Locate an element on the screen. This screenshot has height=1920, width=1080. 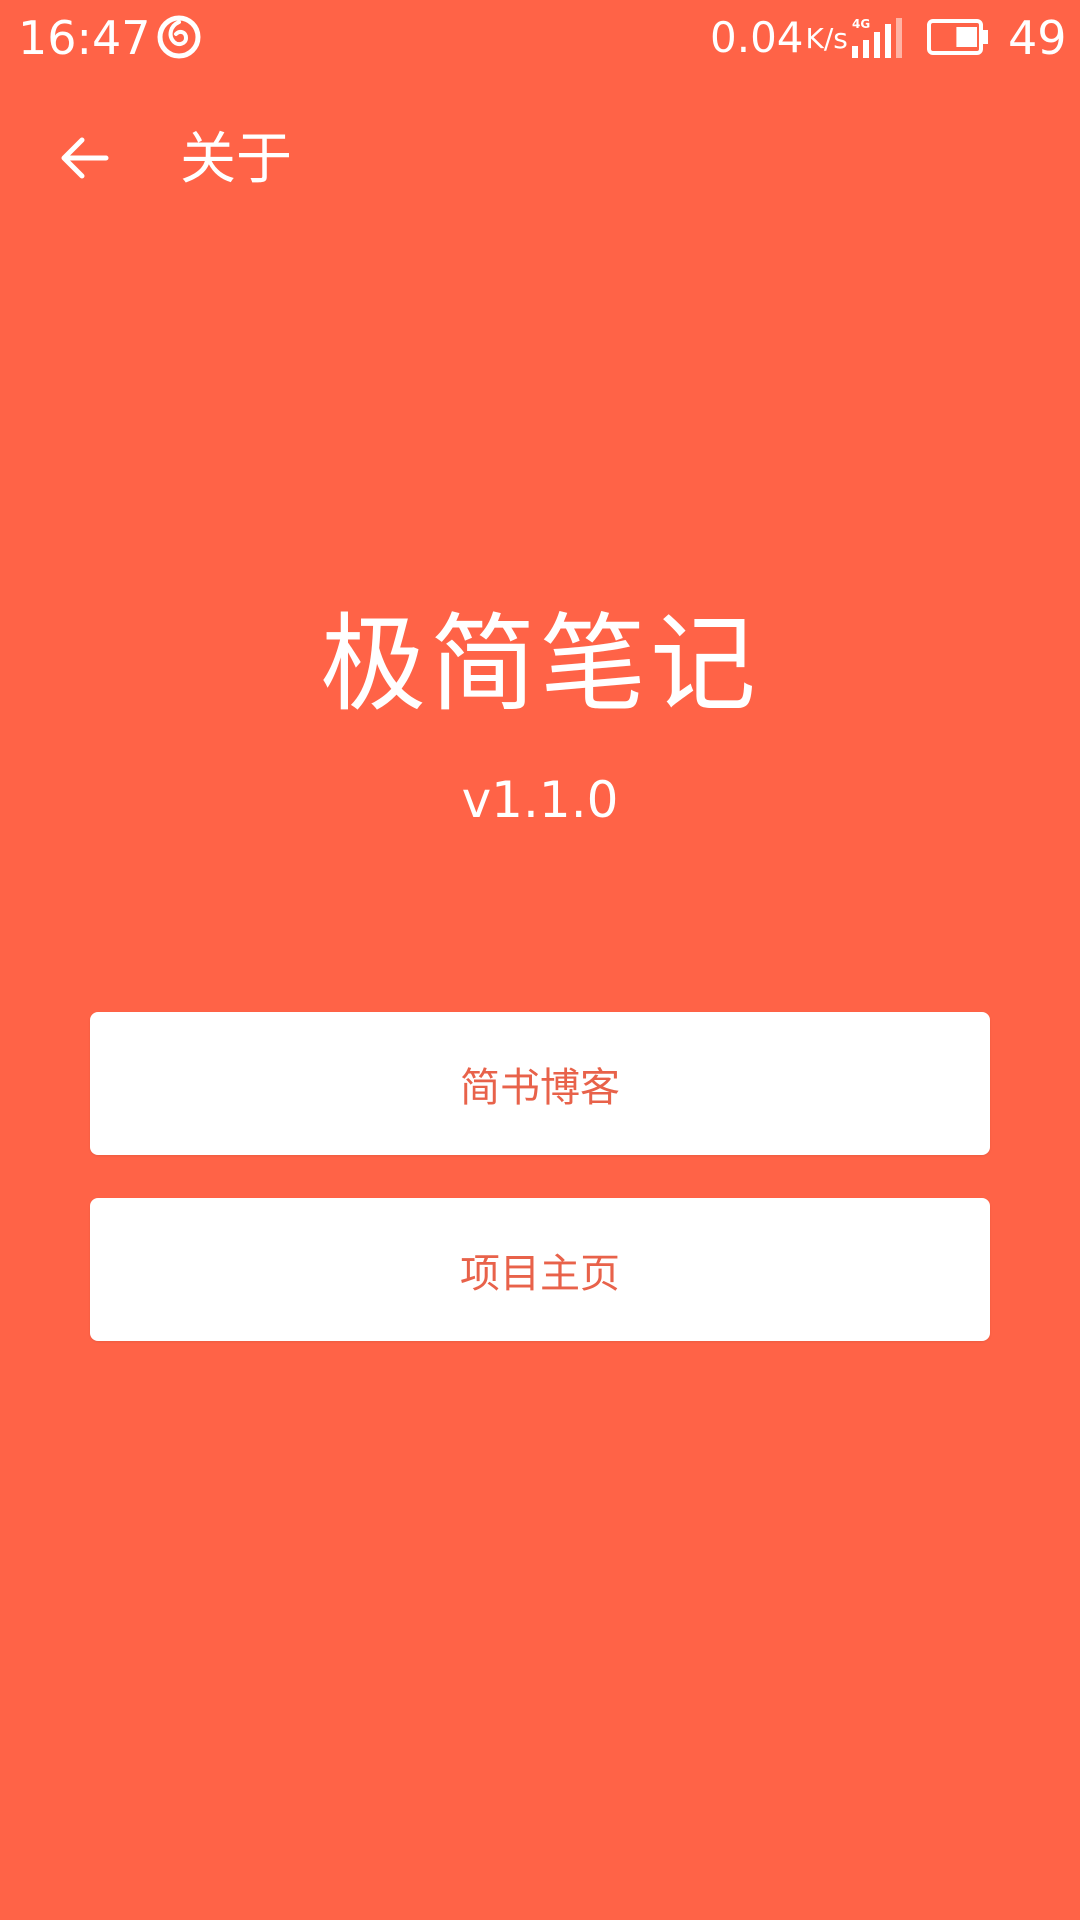
project-homepage-button: 项目主页 is located at coordinates (540, 1269).